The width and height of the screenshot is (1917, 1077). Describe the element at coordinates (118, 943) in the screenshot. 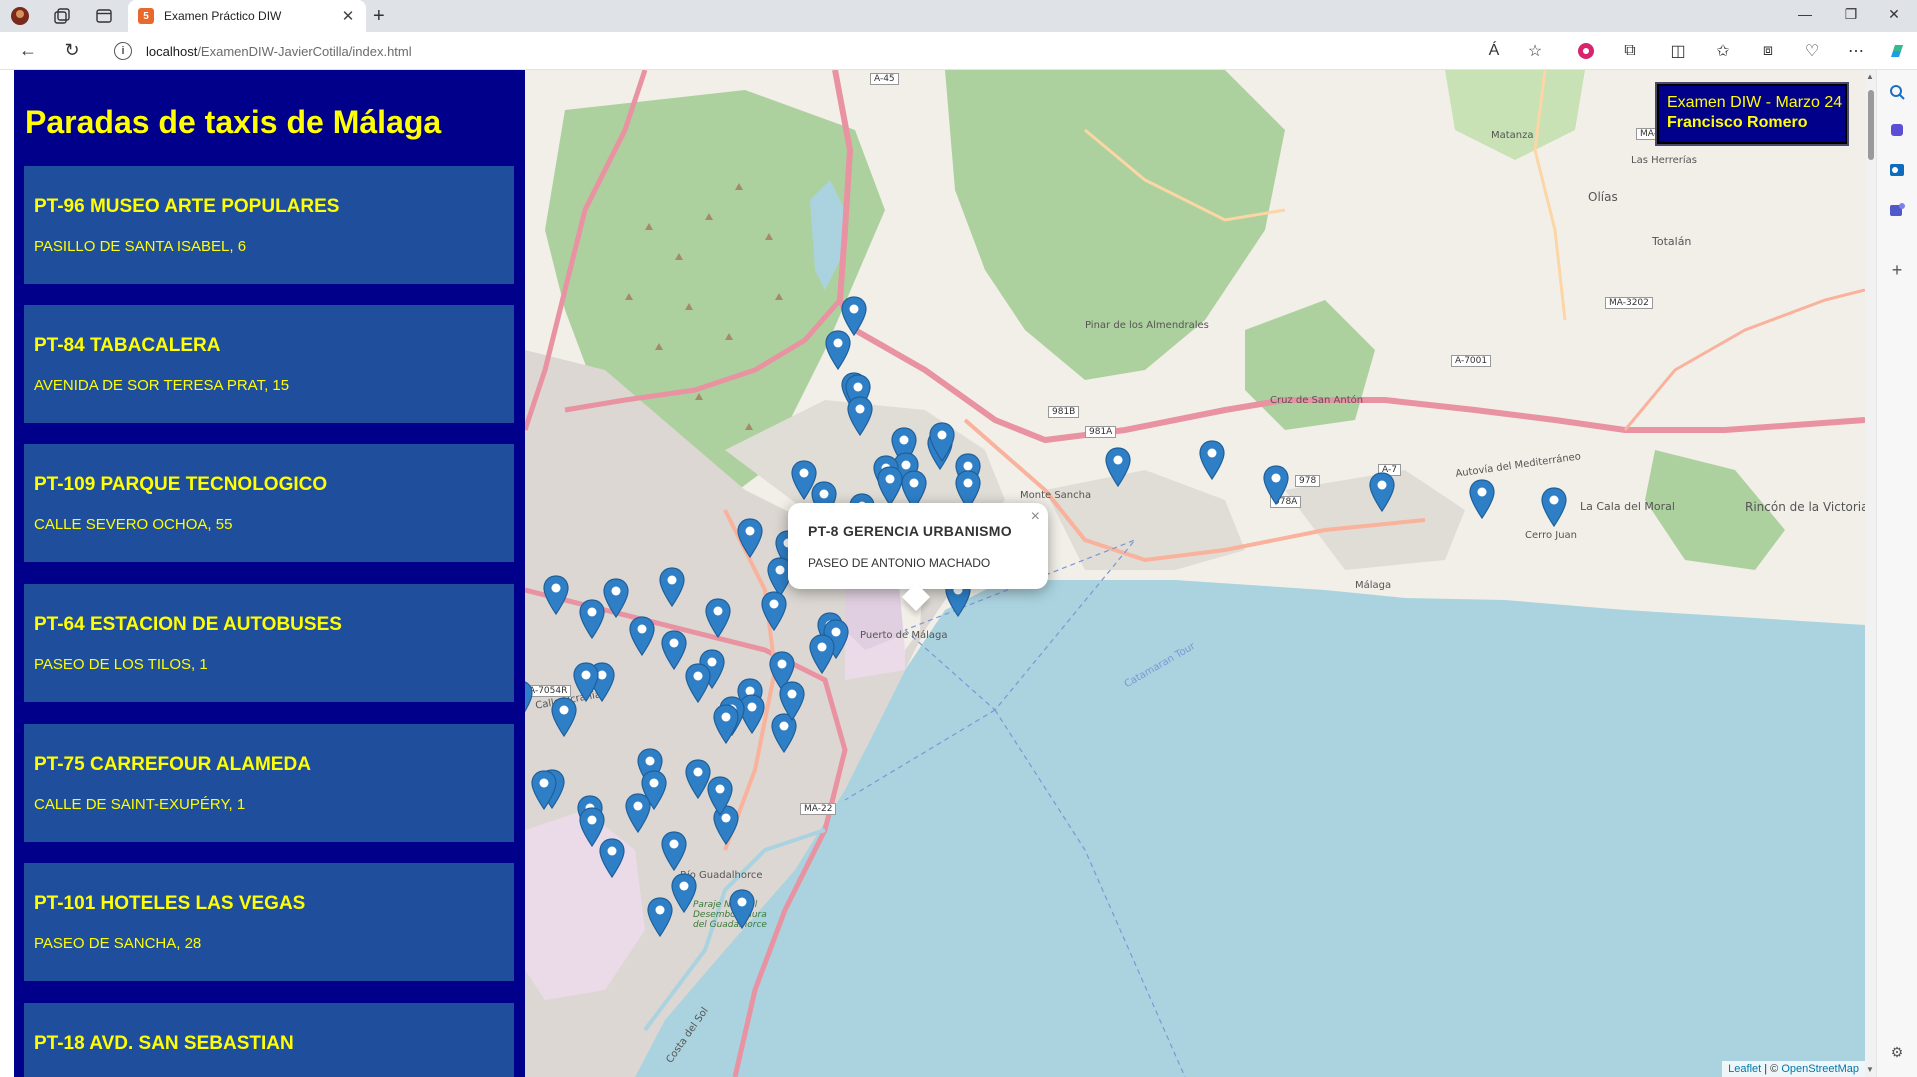

I see `stop-address: PASEO DE SANCHA, 28` at that location.